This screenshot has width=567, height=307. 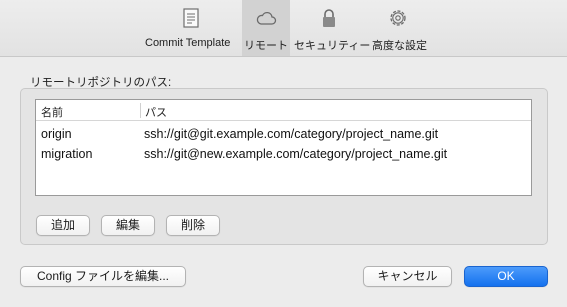 I want to click on tab-remote: リモート, so click(x=266, y=28).